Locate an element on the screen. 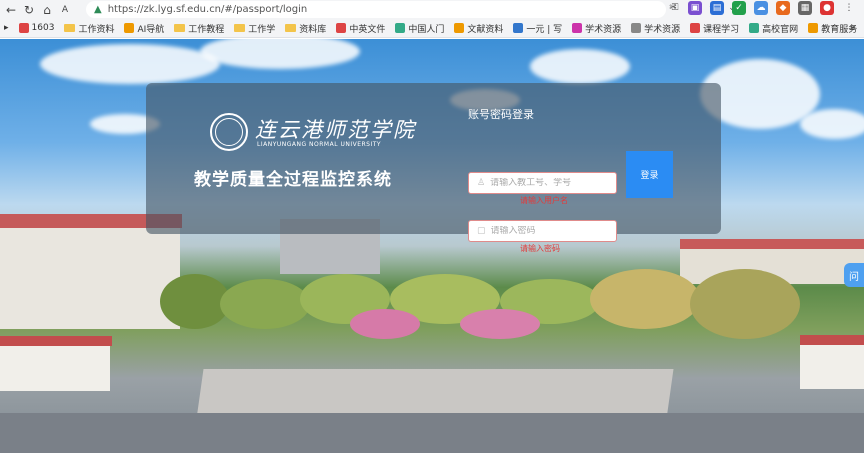 The image size is (864, 453). bookmark-label: 中国人门 is located at coordinates (426, 29).